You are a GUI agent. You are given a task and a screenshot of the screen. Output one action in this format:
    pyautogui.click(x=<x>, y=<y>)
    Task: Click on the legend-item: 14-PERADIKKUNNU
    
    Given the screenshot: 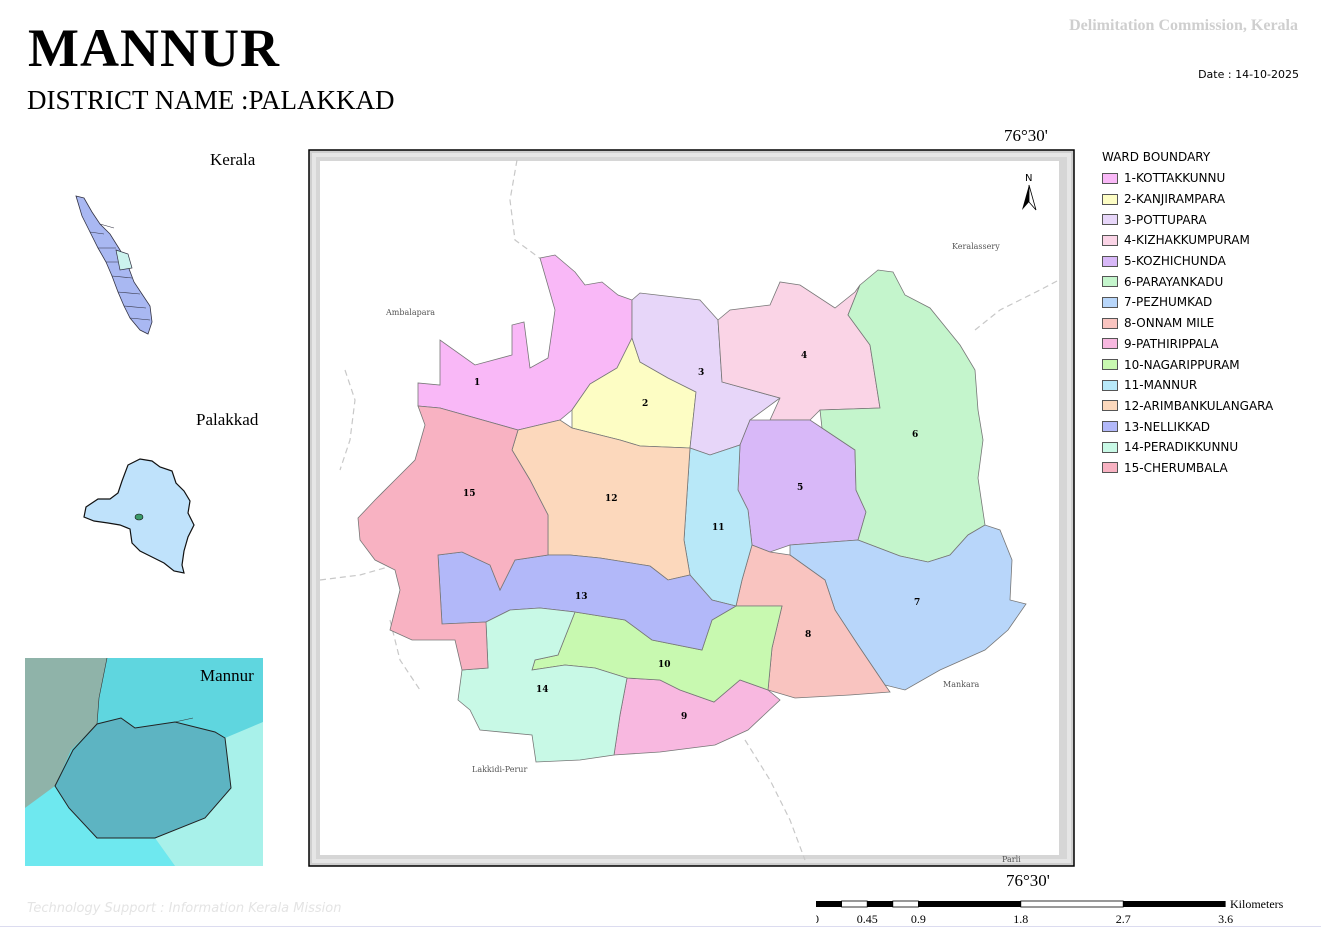 What is the action you would take?
    pyautogui.click(x=1187, y=447)
    